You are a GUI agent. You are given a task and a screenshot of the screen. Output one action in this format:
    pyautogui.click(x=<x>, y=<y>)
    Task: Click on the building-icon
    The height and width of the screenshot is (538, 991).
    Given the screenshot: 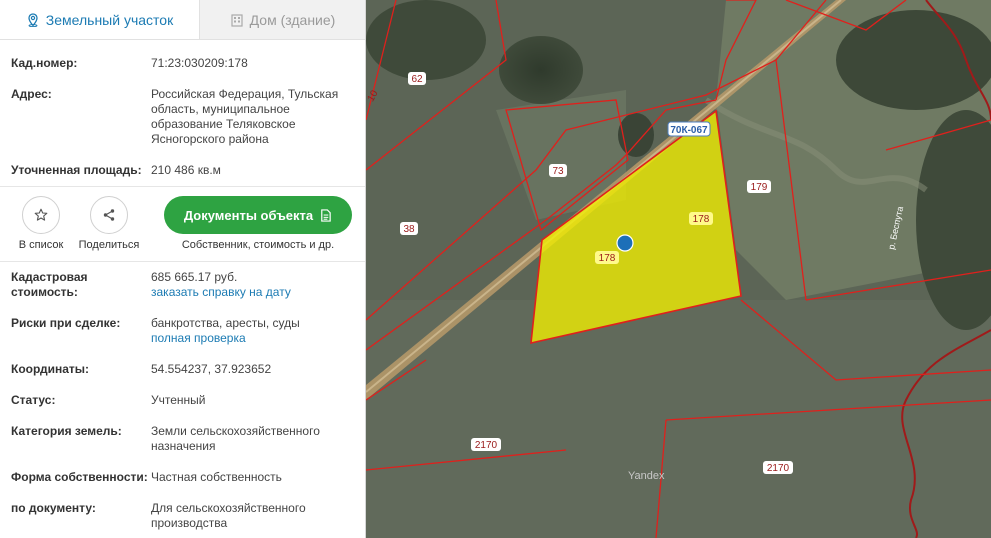 What is the action you would take?
    pyautogui.click(x=237, y=20)
    